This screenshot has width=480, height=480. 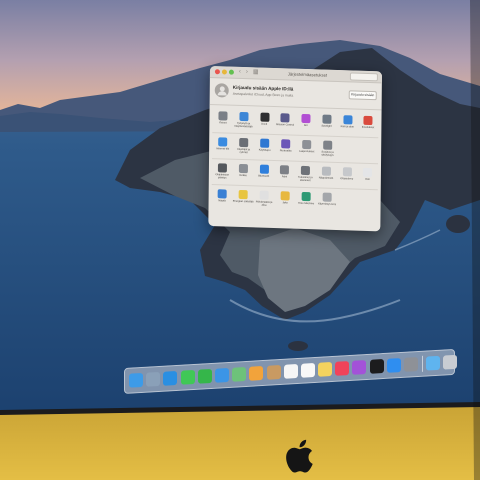 What do you see at coordinates (247, 72) in the screenshot?
I see `forward-arrow-icon: ›` at bounding box center [247, 72].